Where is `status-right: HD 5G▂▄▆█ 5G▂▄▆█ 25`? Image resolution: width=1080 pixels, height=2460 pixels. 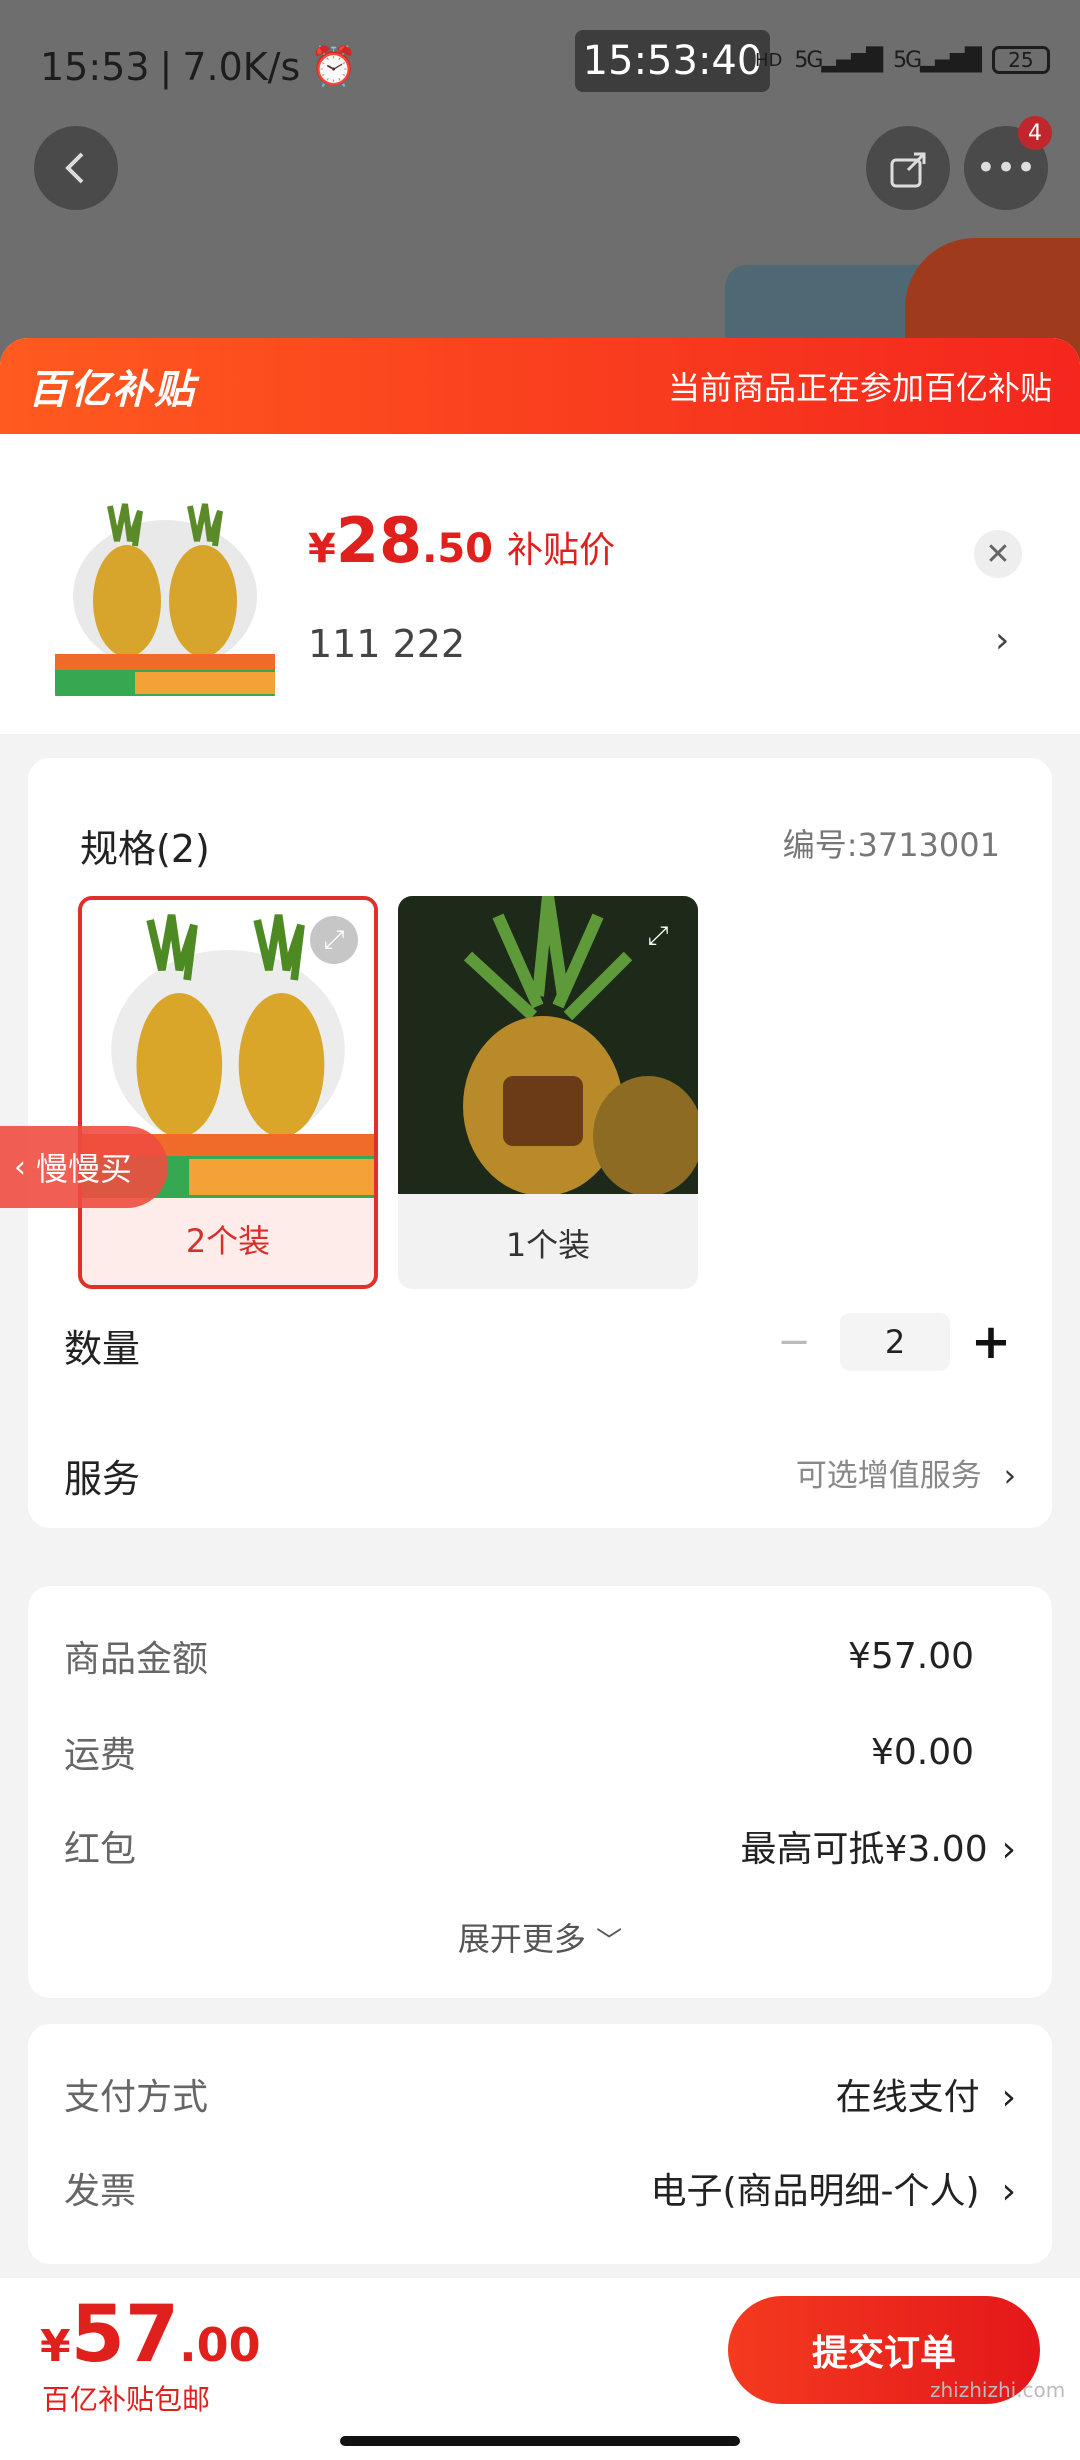 status-right: HD 5G▂▄▆█ 5G▂▄▆█ 25 is located at coordinates (902, 60).